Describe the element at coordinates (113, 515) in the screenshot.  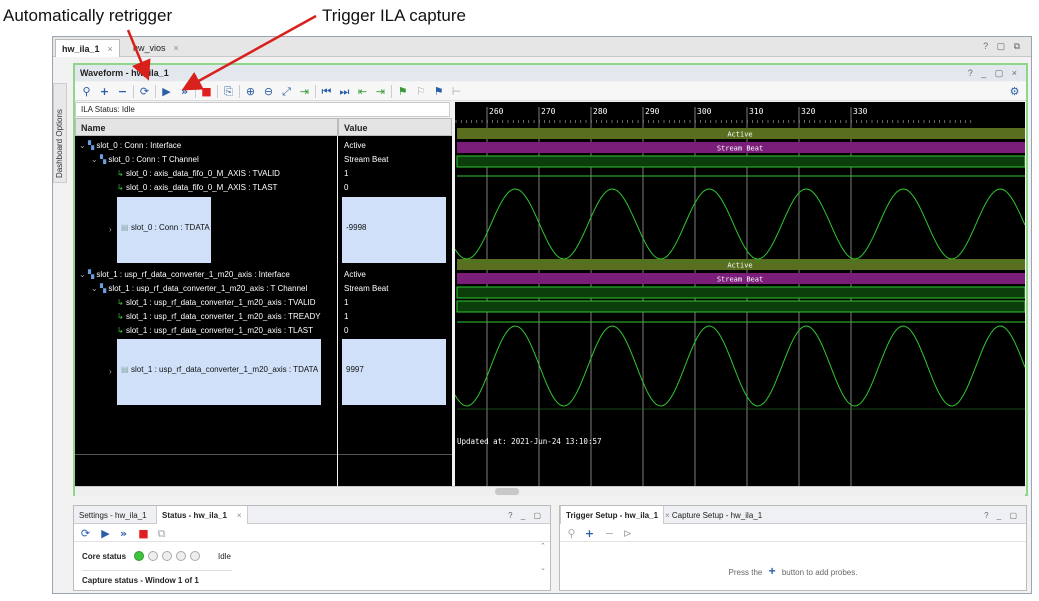
I see `tab-settings: Settings - hw_ila_1` at that location.